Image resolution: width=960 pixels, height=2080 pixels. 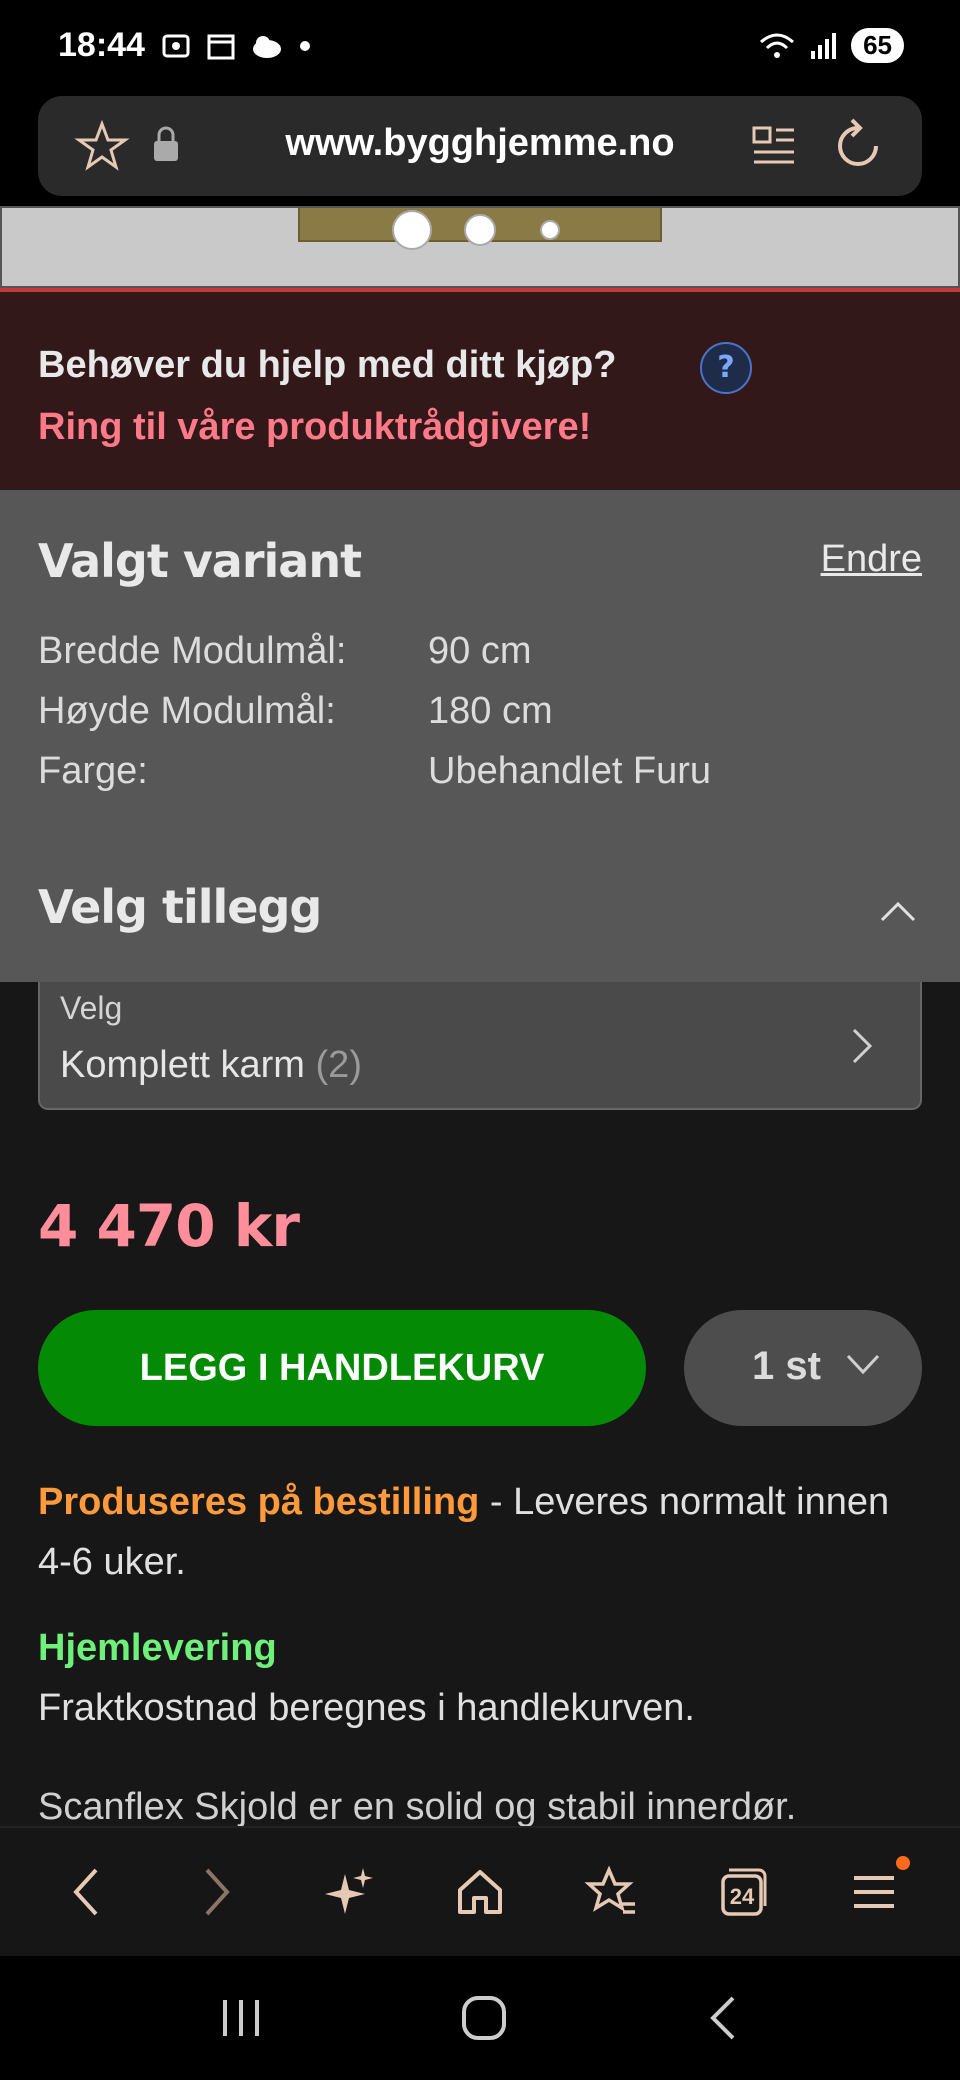 What do you see at coordinates (236, 46) in the screenshot?
I see `status-notification-icons` at bounding box center [236, 46].